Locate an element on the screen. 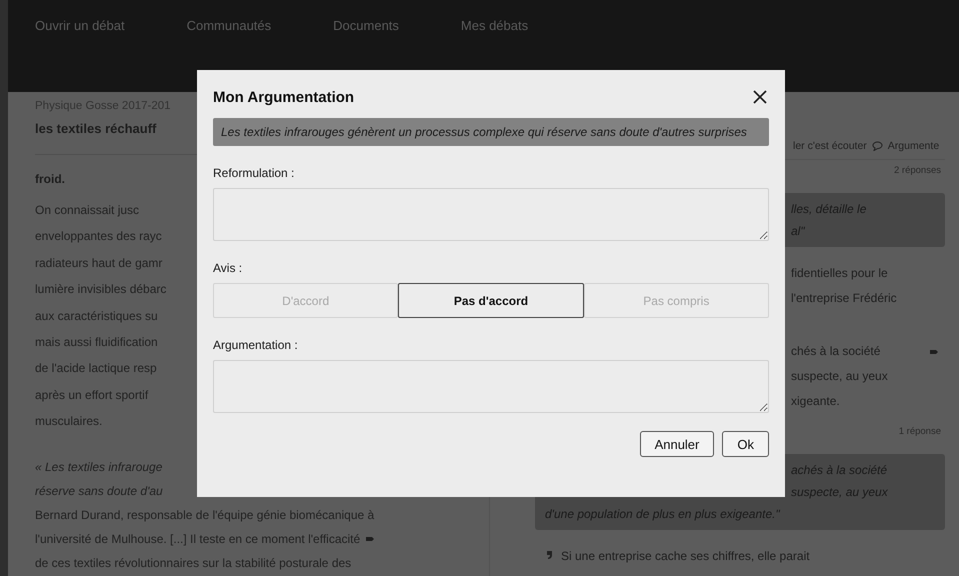 The width and height of the screenshot is (959, 576). comment-text-line: Si une entreprise cache ses chiffres, elle parait is located at coordinates (685, 556).